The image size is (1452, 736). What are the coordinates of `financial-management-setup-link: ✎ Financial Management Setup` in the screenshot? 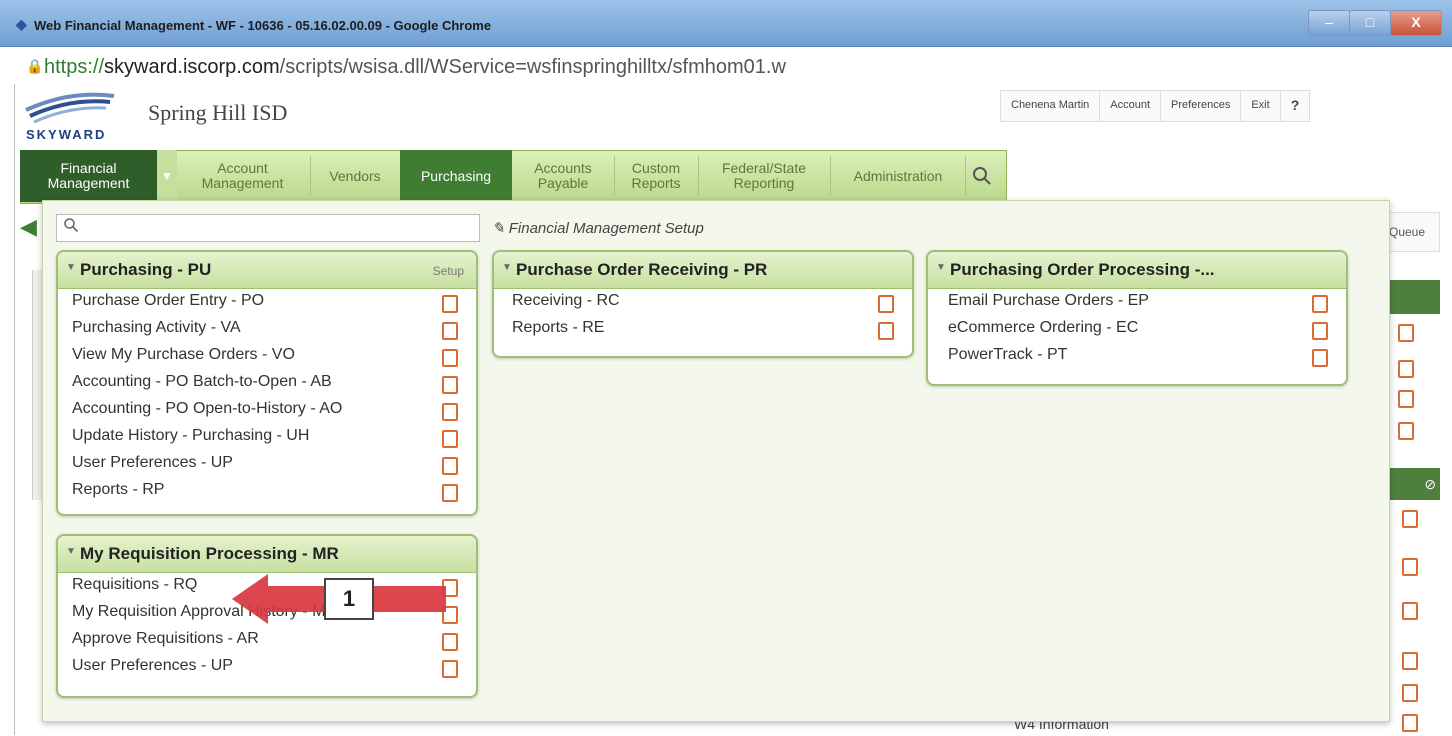 It's located at (598, 228).